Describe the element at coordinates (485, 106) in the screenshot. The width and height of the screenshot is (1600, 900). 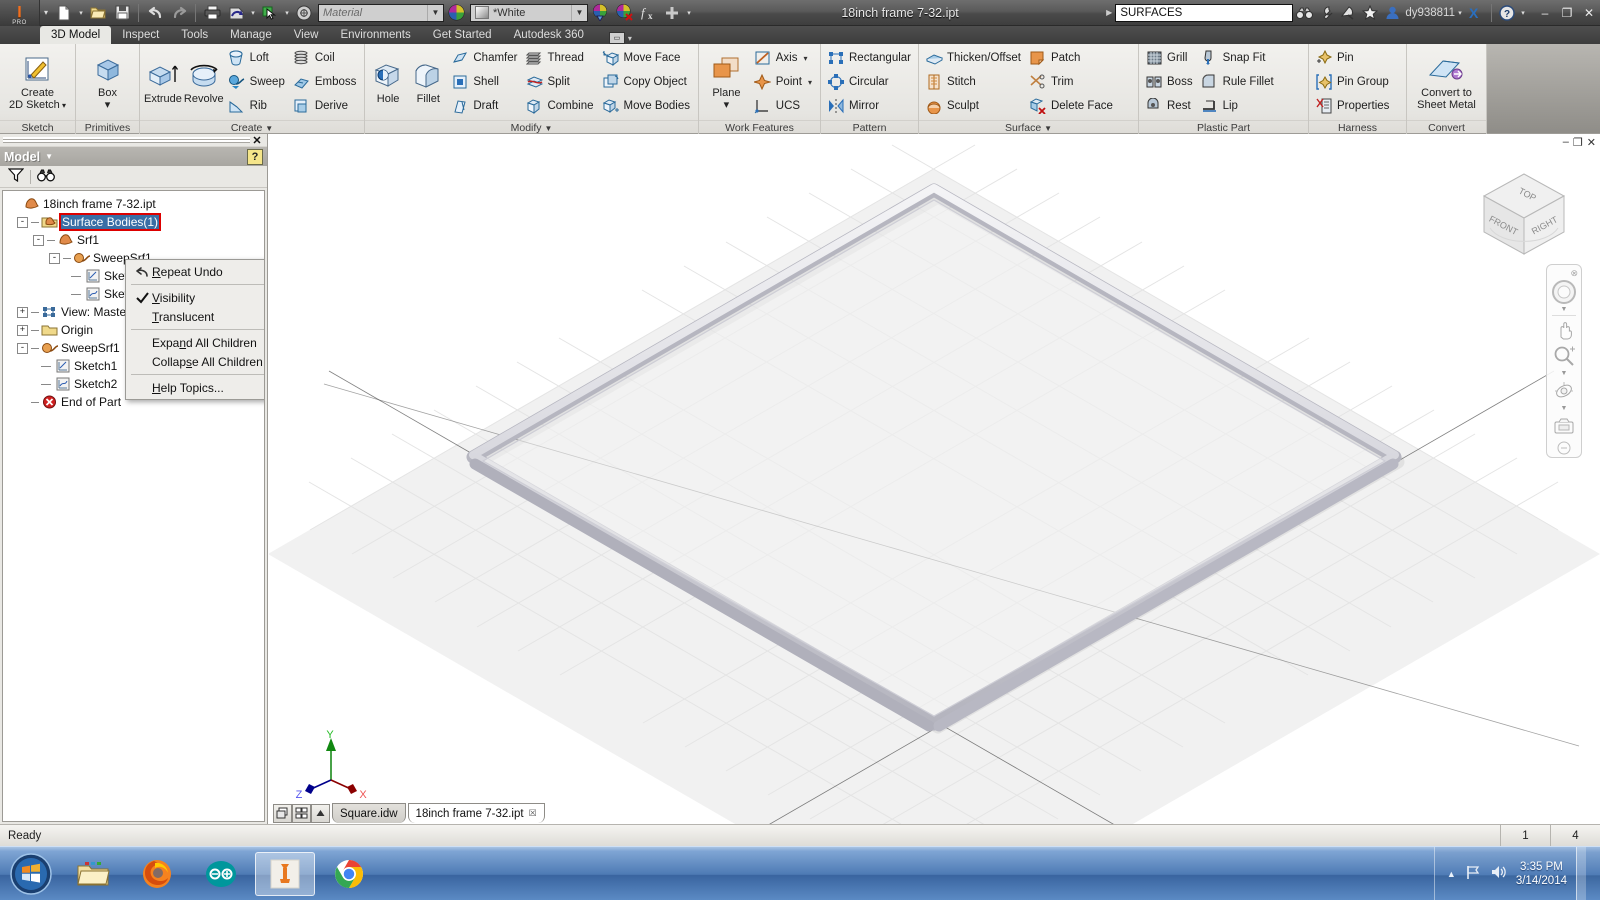
I see `draft-button: Draft` at that location.